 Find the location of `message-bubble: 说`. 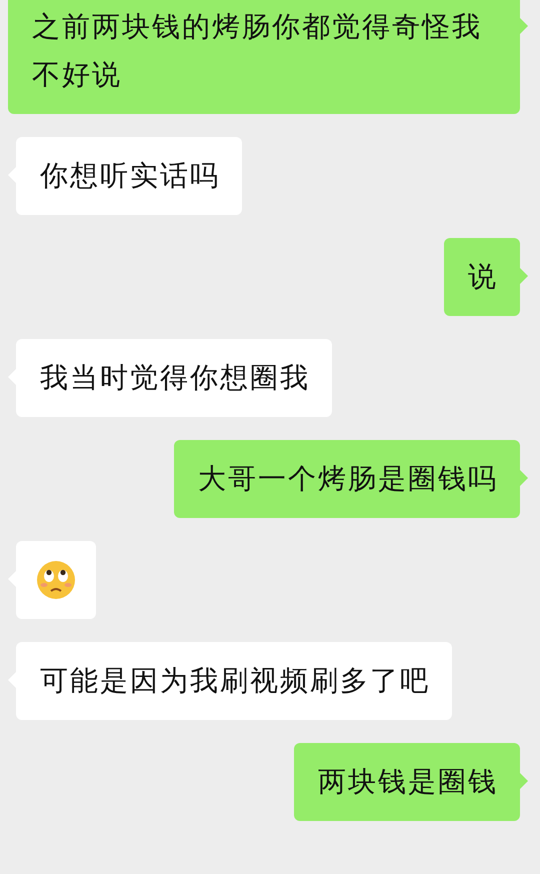

message-bubble: 说 is located at coordinates (482, 277).